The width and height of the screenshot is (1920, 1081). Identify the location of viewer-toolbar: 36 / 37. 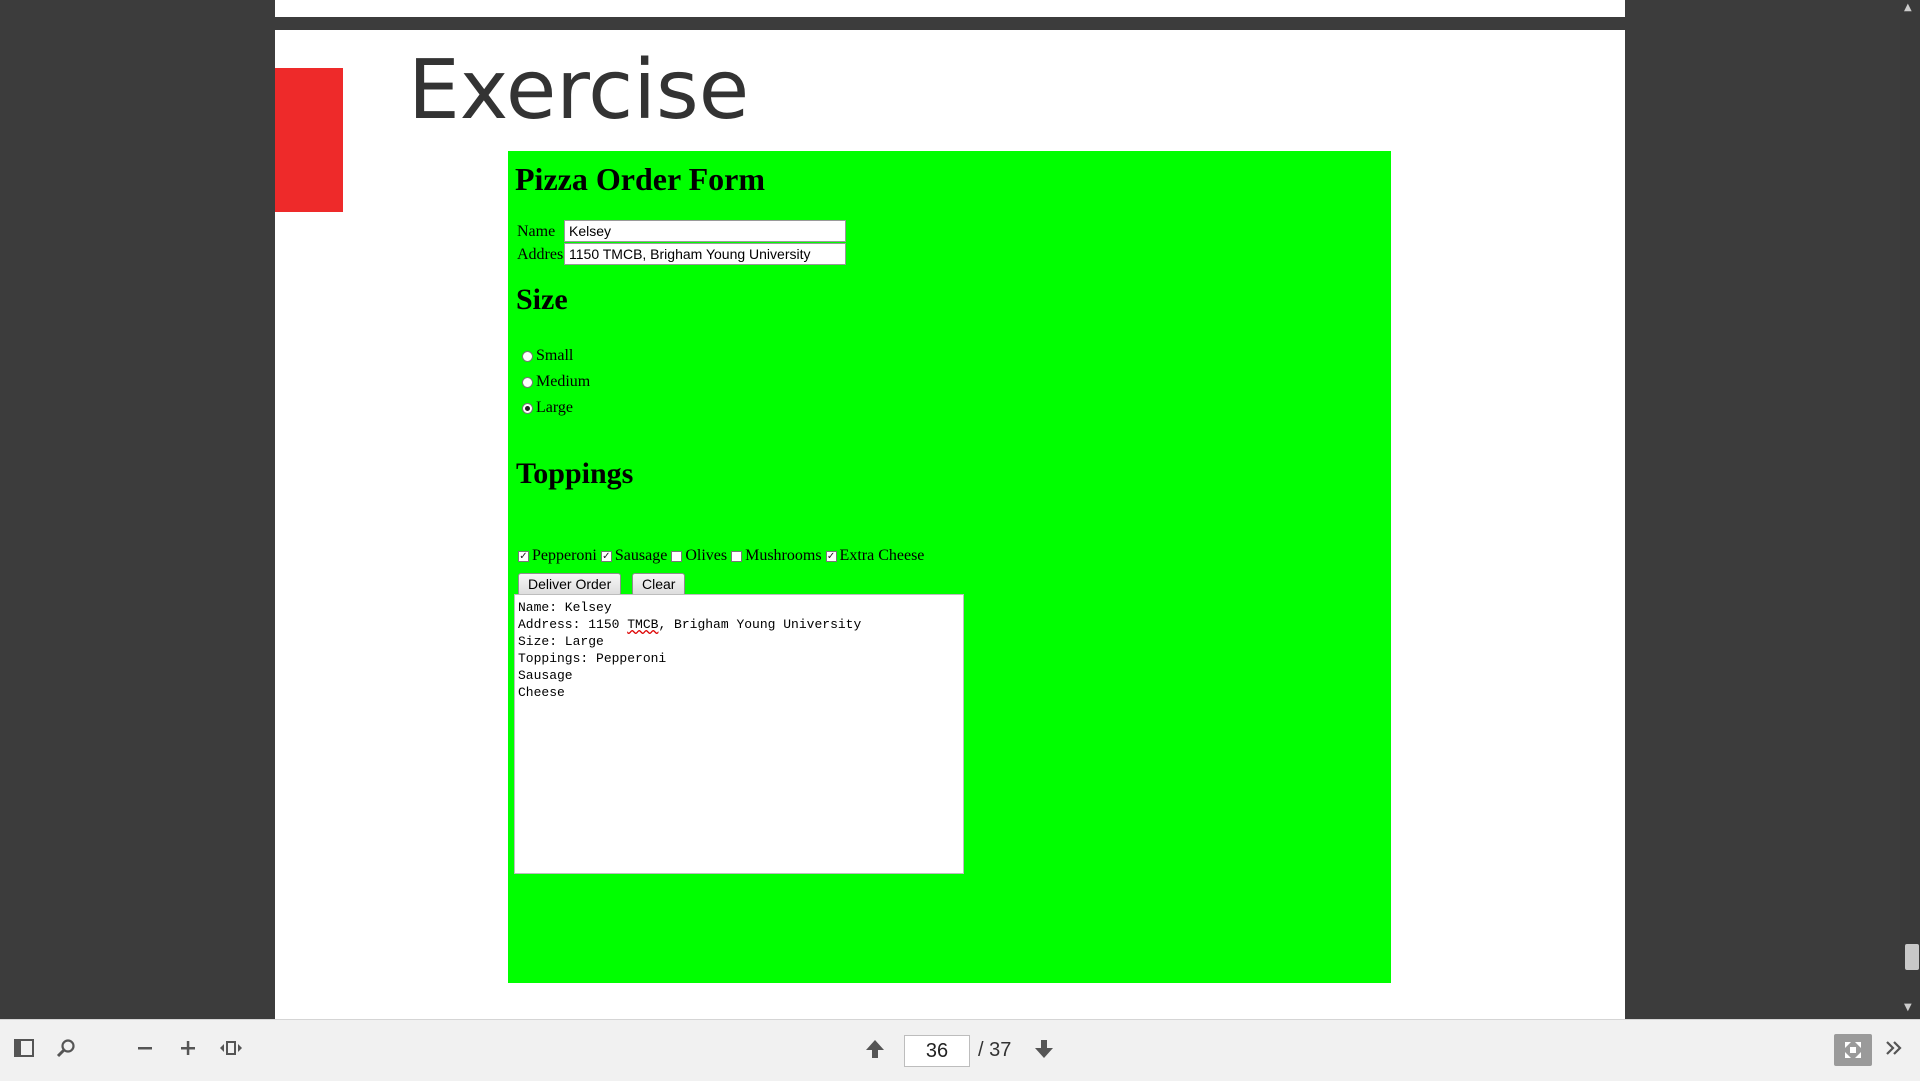
(960, 1050).